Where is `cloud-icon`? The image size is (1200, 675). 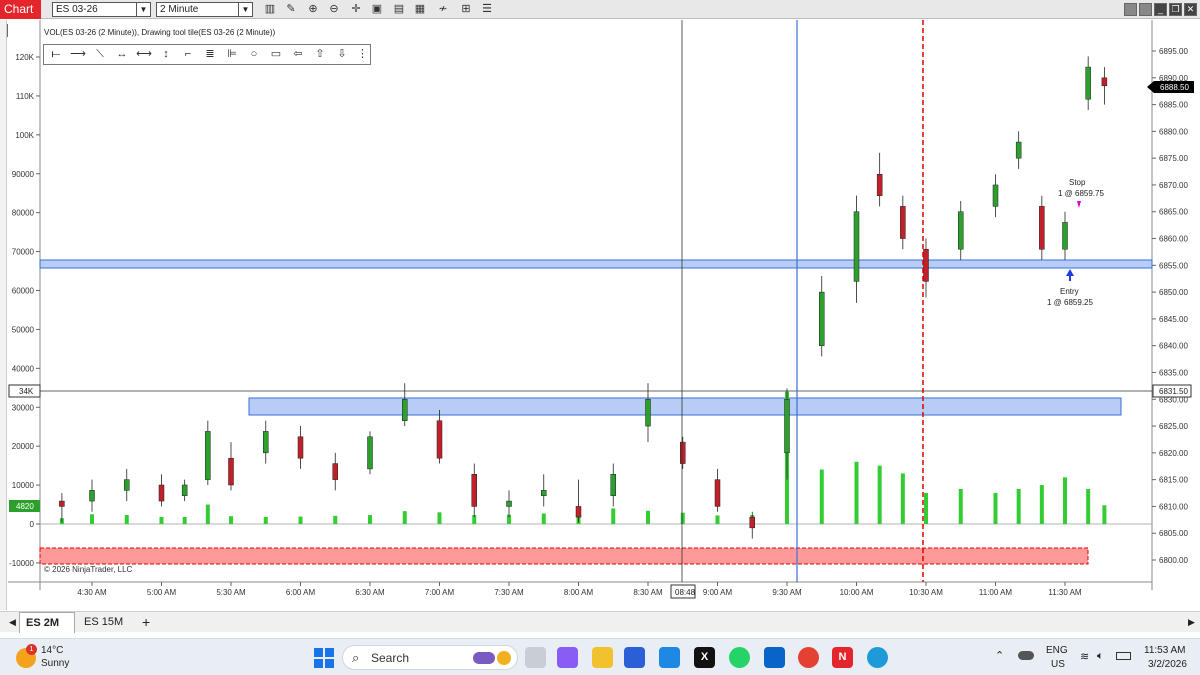
cloud-icon is located at coordinates (1026, 655).